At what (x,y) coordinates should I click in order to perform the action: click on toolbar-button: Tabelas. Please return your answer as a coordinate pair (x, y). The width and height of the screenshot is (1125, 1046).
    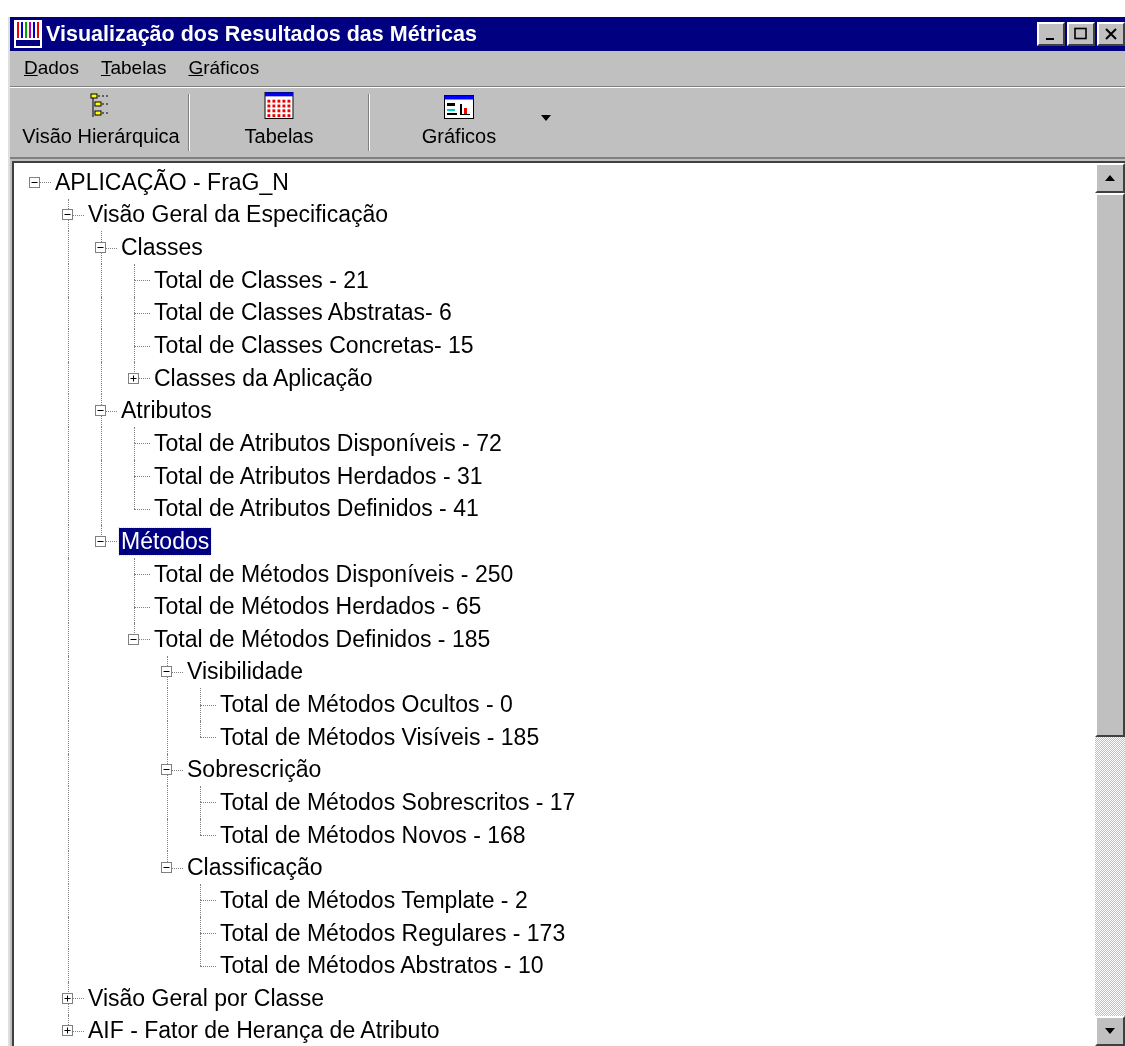
    Looking at the image, I should click on (279, 122).